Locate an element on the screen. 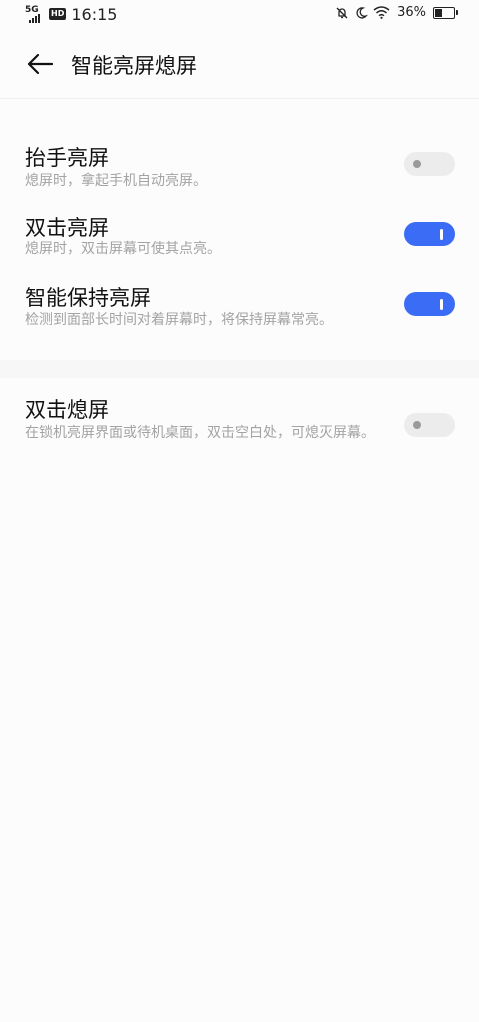 The width and height of the screenshot is (479, 1022). setting-row-double-tap-sleep: 双击熄屏 在锁机亮屏界面或待机桌面，双击空白处，可熄灭屏幕。 is located at coordinates (239, 427).